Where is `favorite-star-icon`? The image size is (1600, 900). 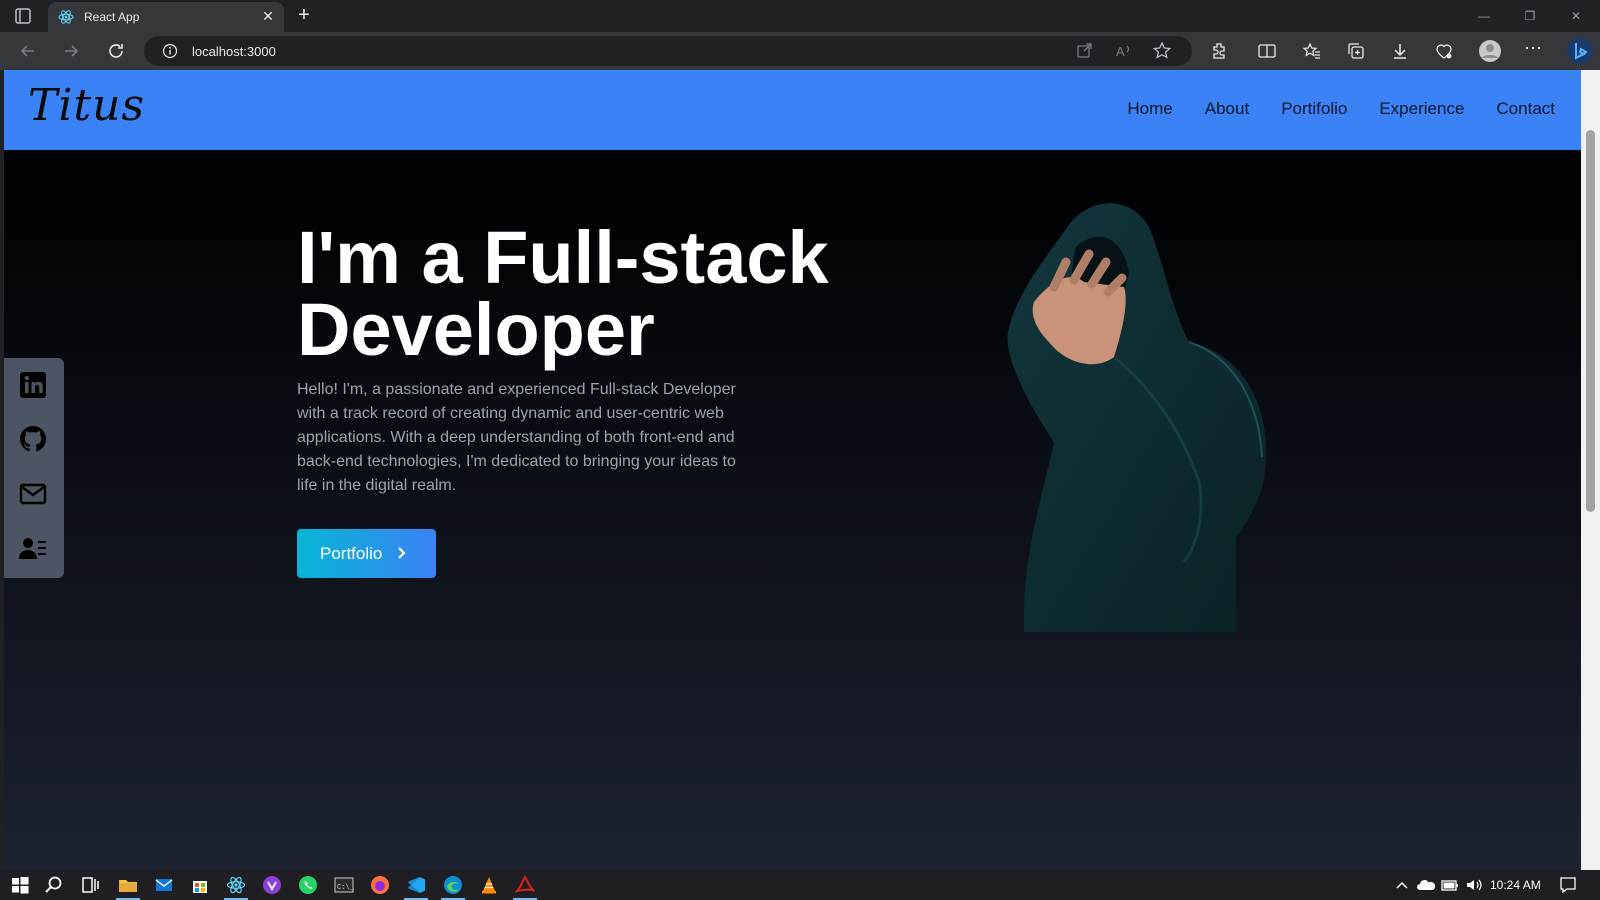 favorite-star-icon is located at coordinates (1162, 51).